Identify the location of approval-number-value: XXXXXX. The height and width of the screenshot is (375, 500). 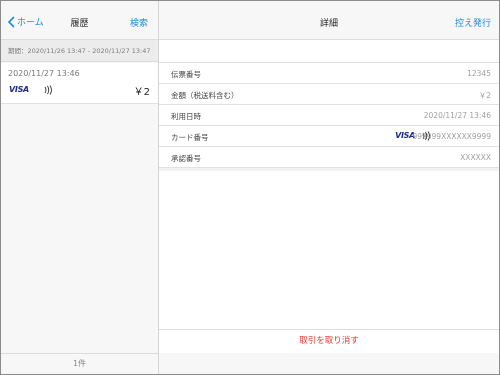
(475, 157).